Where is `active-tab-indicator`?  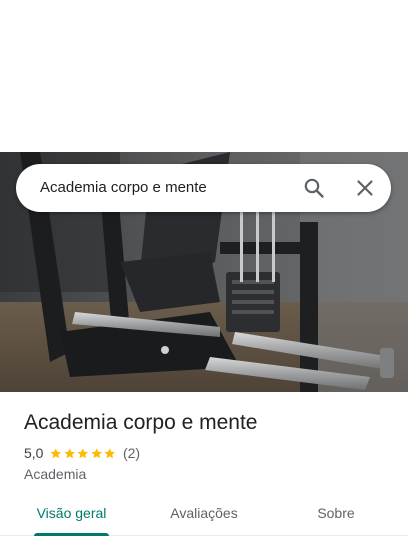 active-tab-indicator is located at coordinates (71, 534).